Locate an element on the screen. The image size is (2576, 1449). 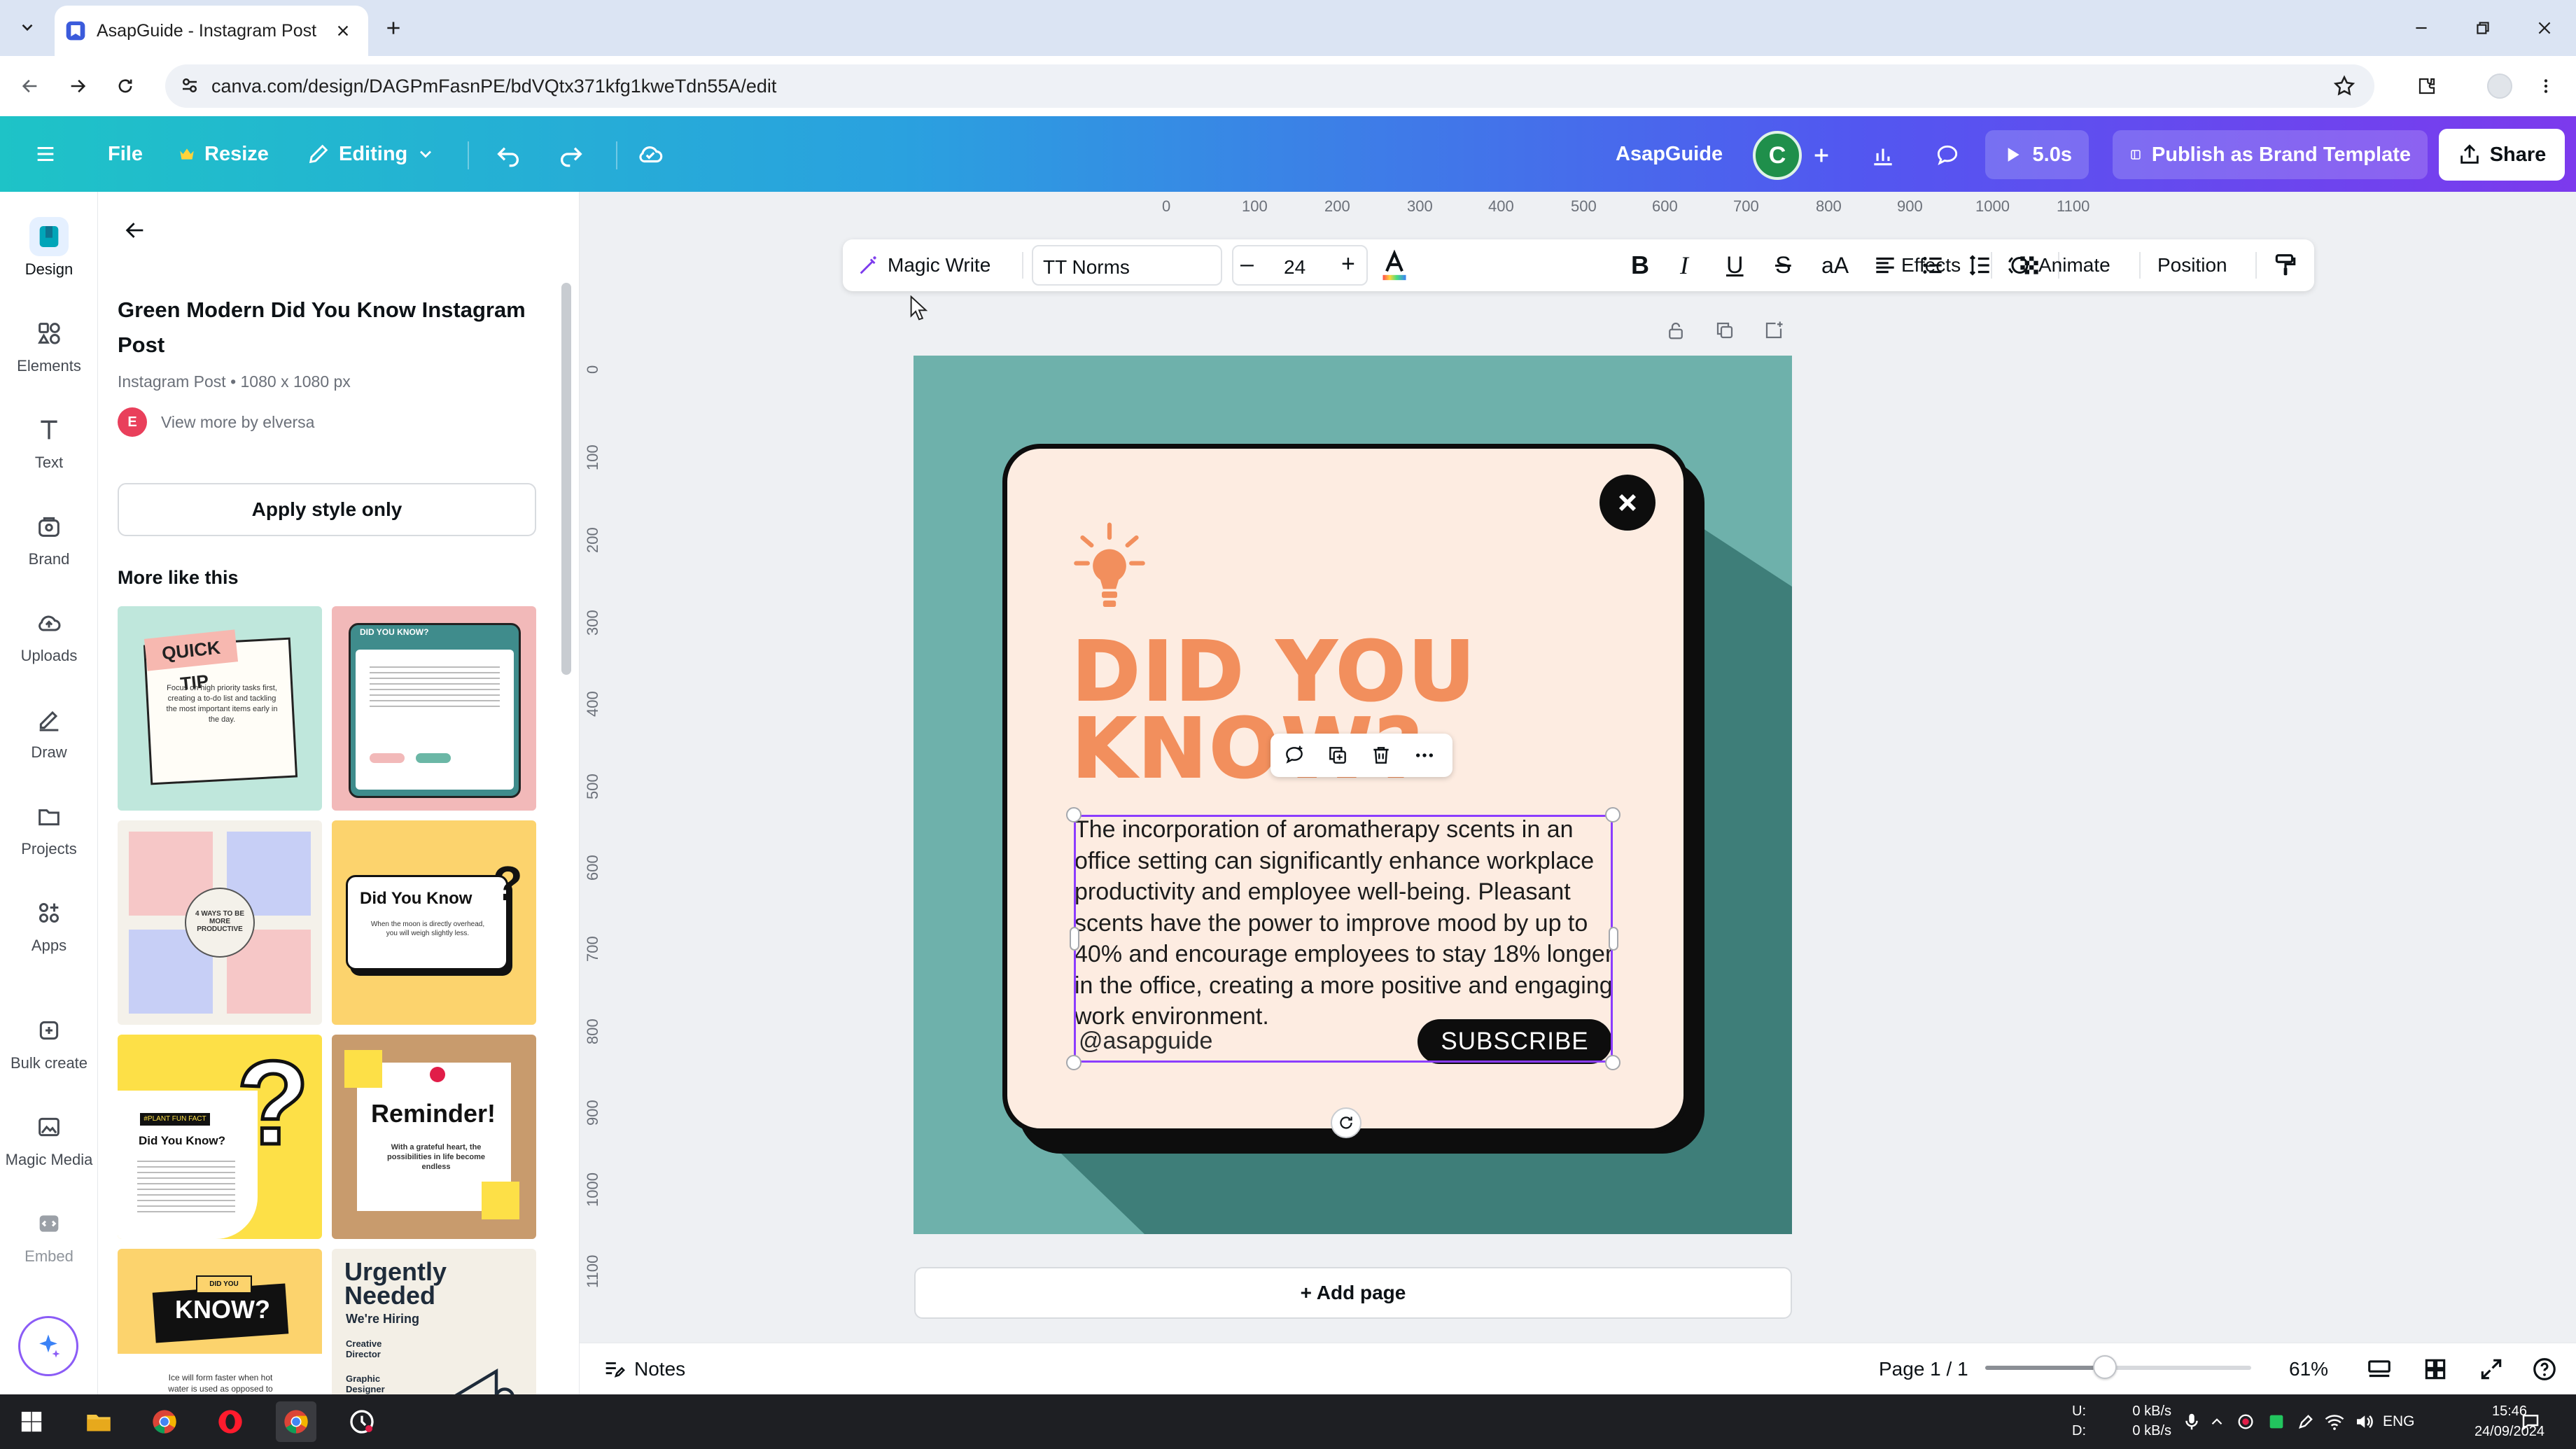
template-thumbnail-plant-fun-fact: ? #PLANT FUN FACT Did You Know? is located at coordinates (220, 1137).